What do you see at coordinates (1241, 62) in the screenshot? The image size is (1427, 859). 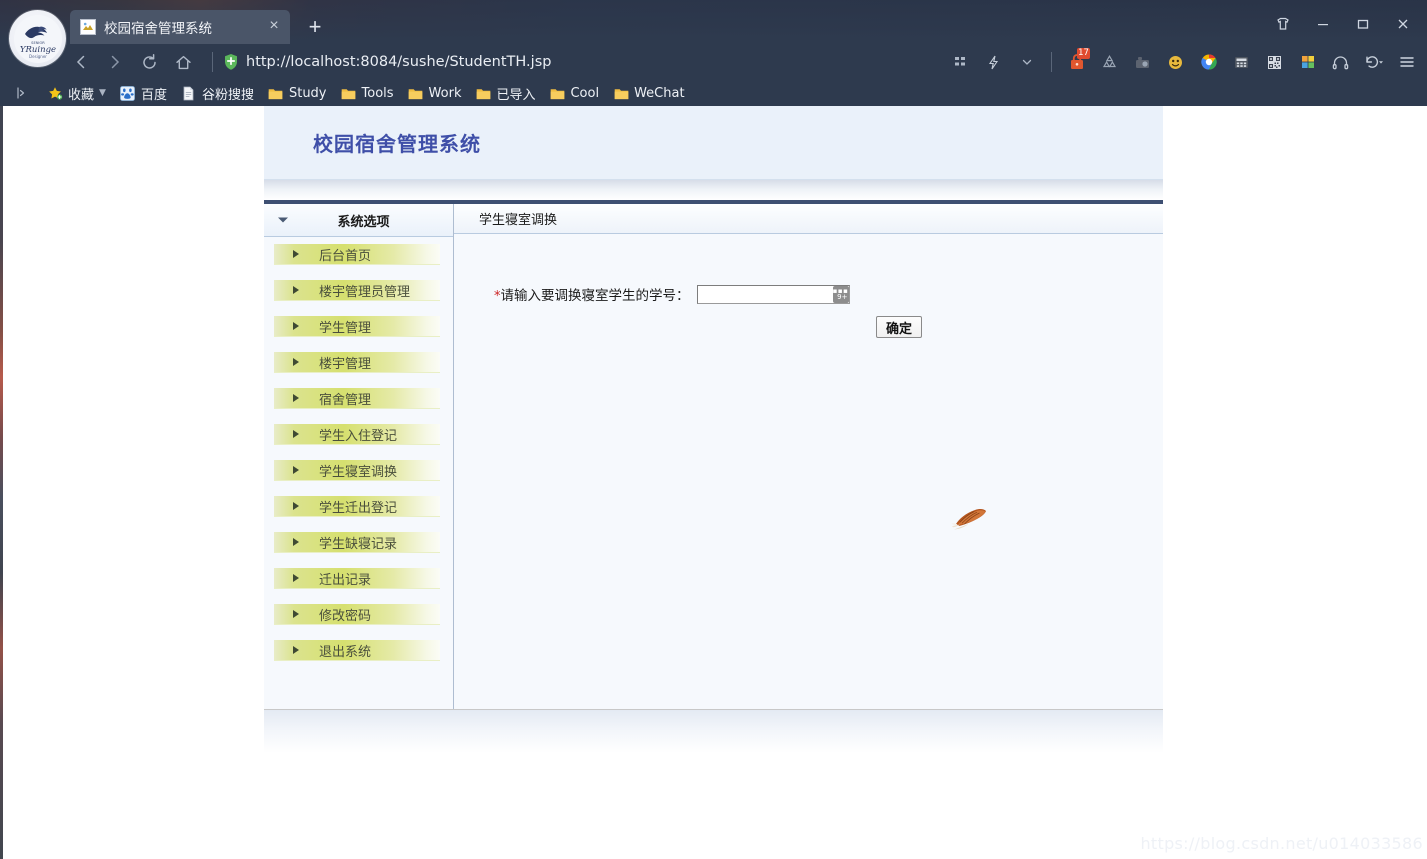 I see `calculator-icon` at bounding box center [1241, 62].